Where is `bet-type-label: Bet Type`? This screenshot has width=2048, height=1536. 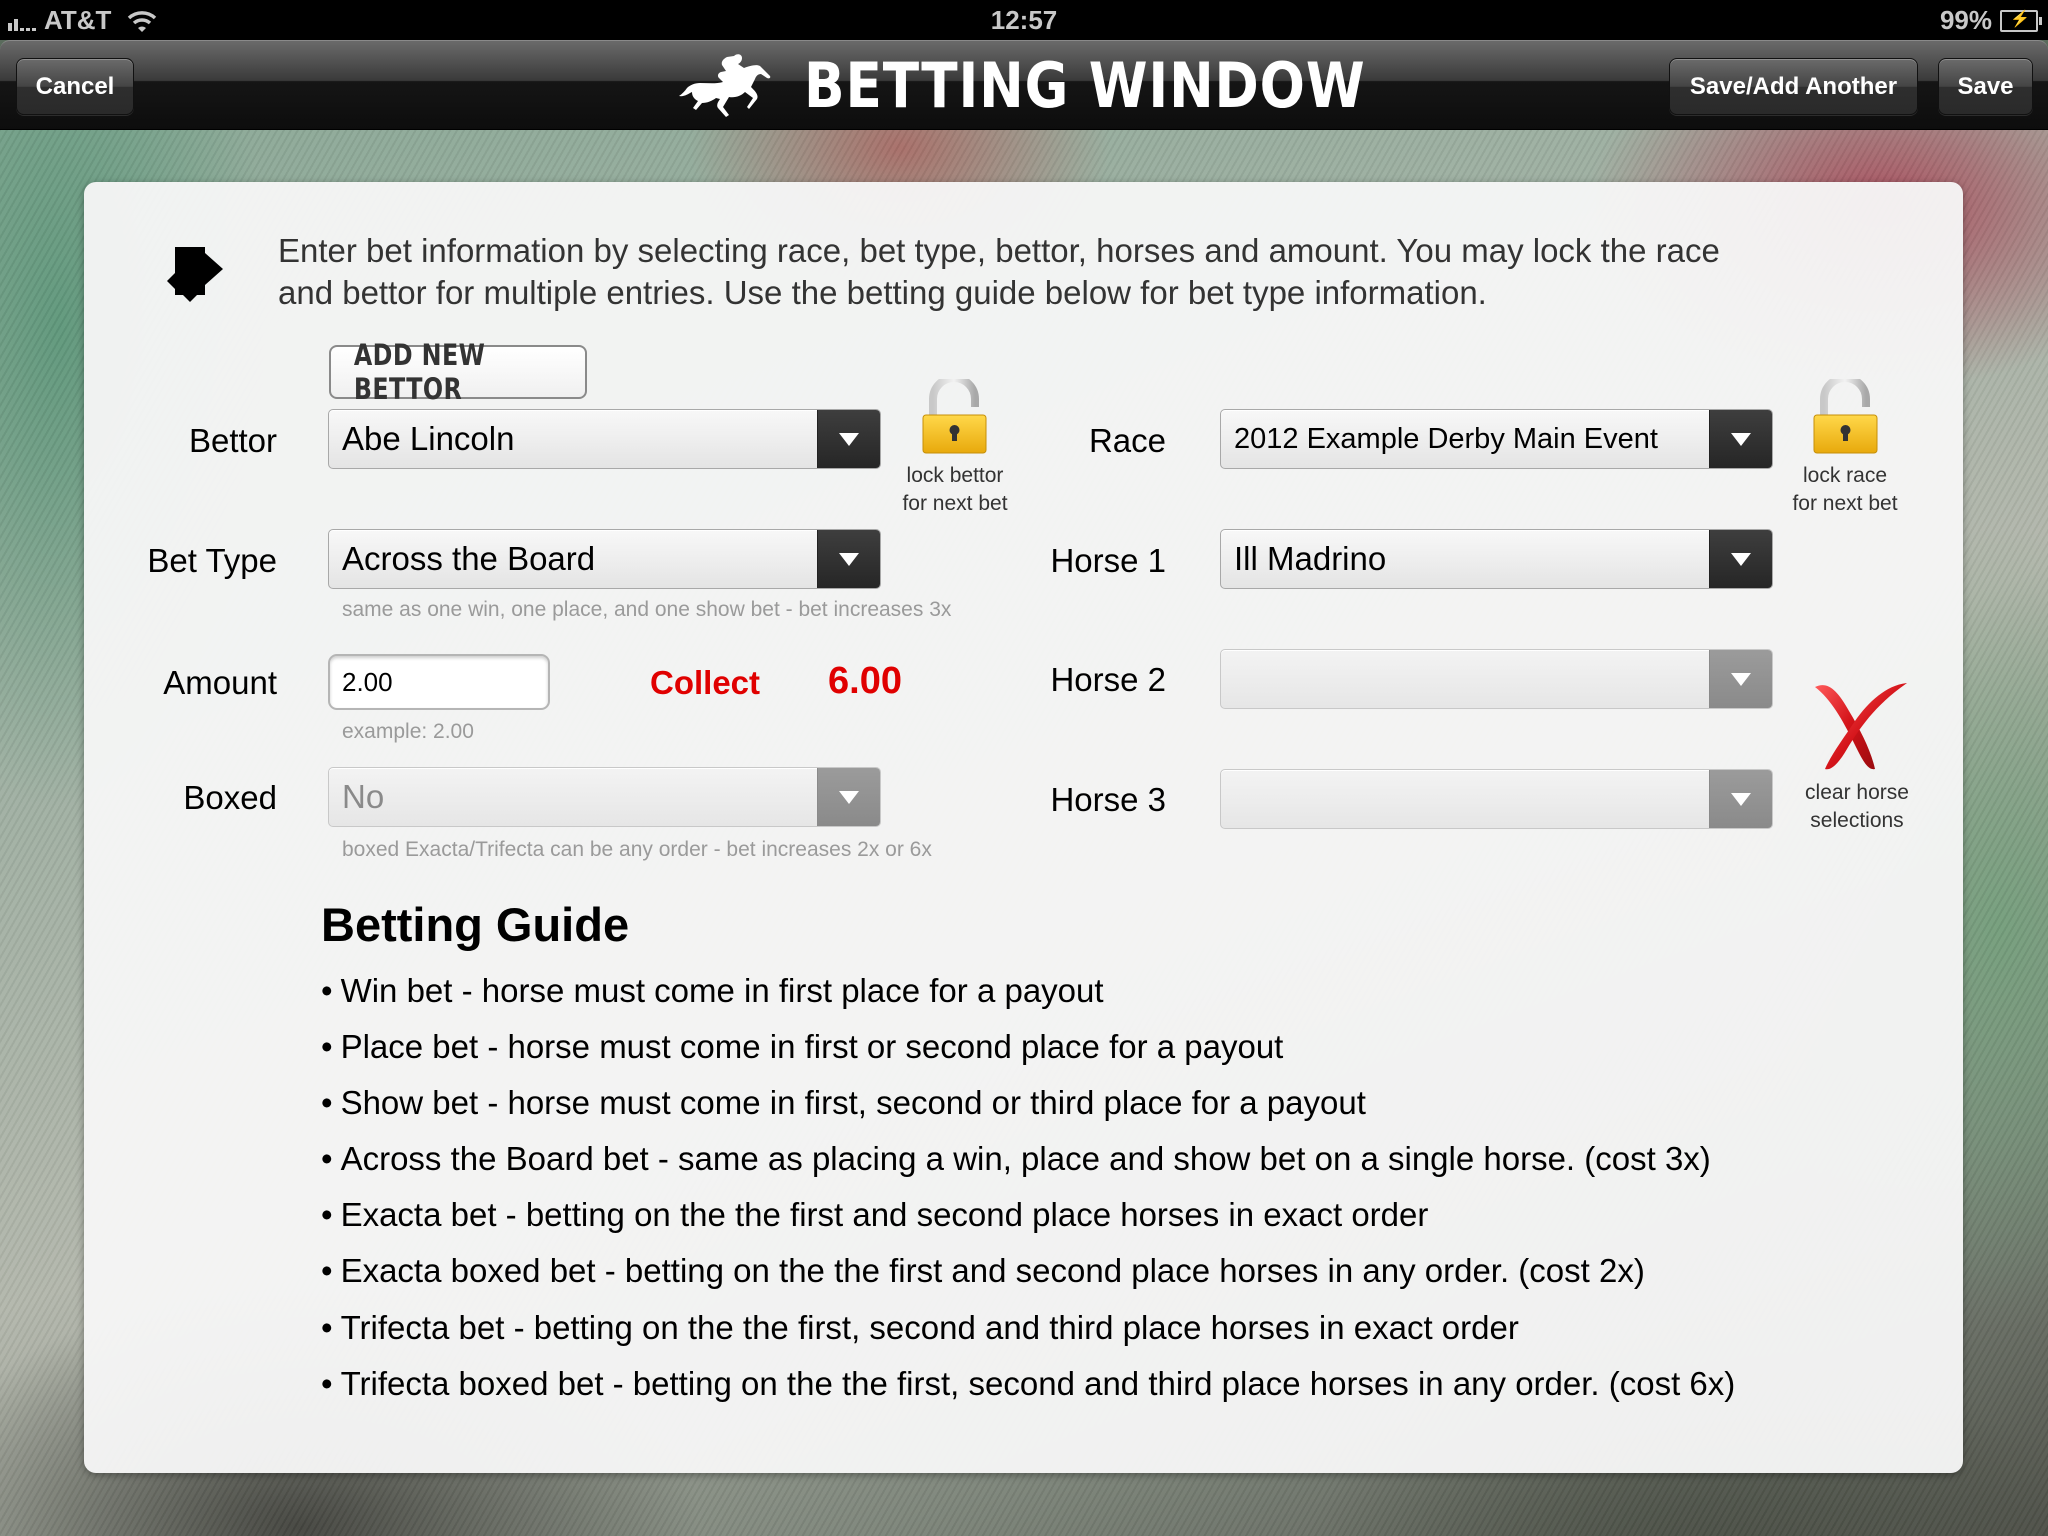 bet-type-label: Bet Type is located at coordinates (212, 560).